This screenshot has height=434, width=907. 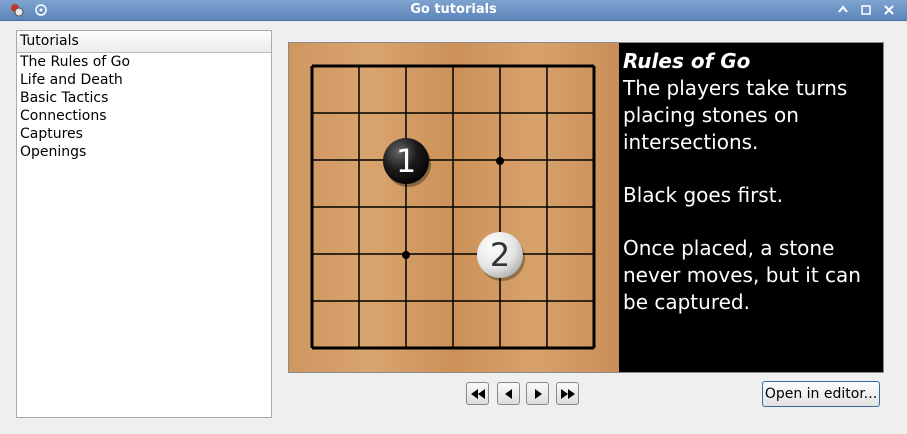 I want to click on next-page-button, so click(x=537, y=393).